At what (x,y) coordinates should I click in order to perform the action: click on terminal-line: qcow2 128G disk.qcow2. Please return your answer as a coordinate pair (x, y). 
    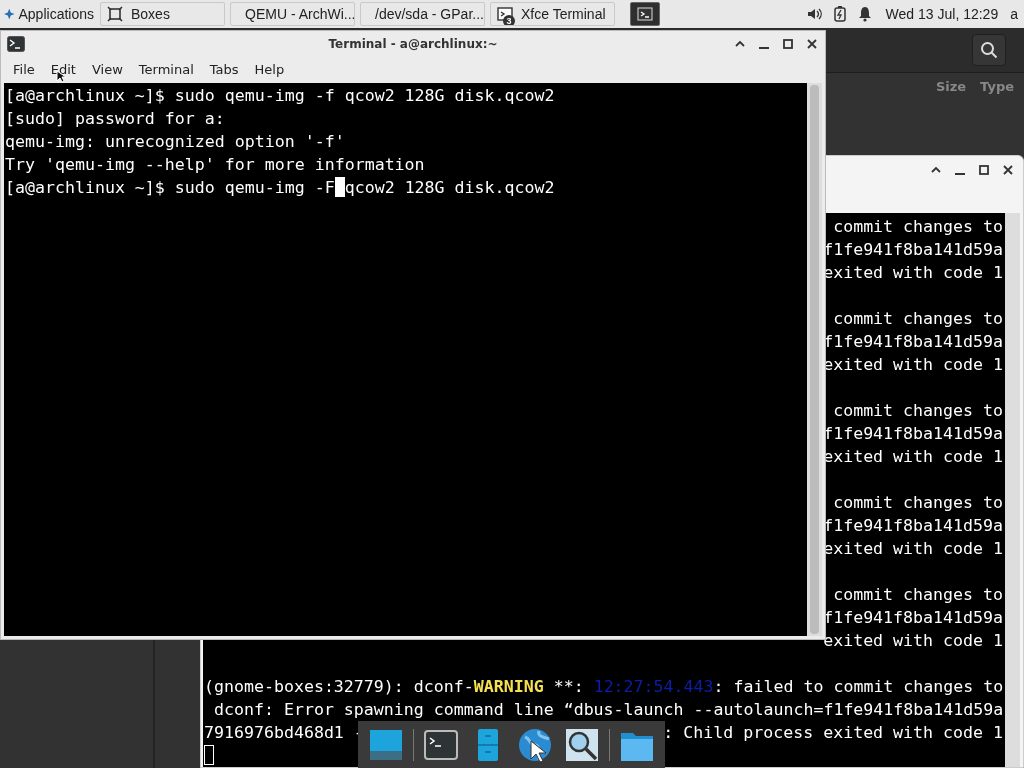
    Looking at the image, I should click on (449, 188).